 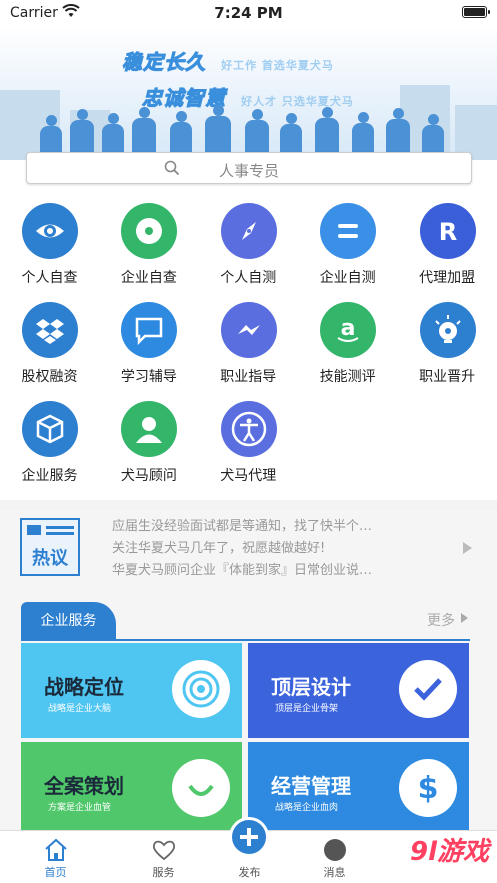 I want to click on feature-user: 犬马顾问, so click(x=148, y=446).